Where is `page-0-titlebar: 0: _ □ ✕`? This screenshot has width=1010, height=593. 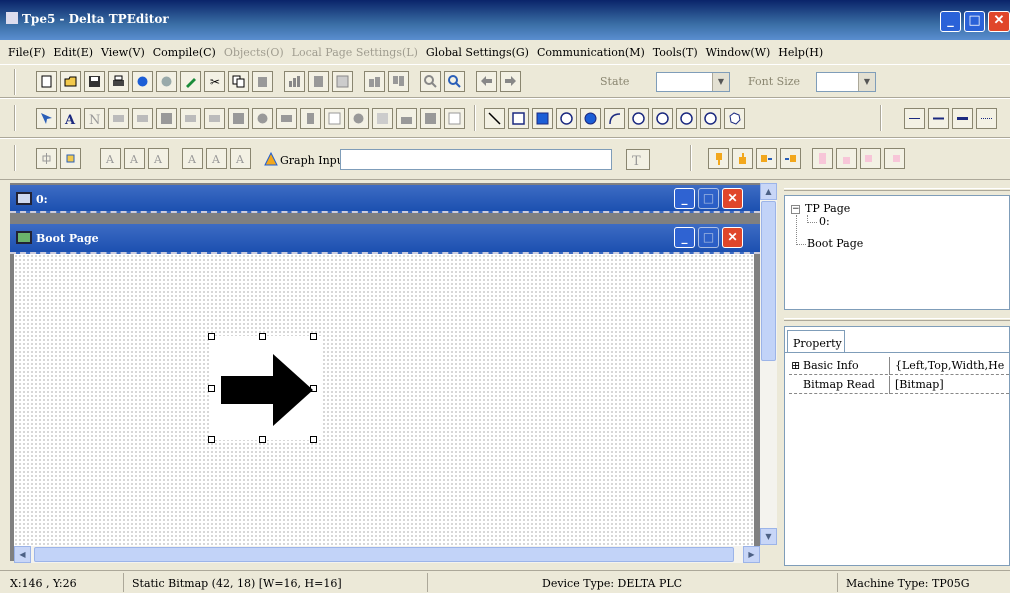
page-0-titlebar: 0: _ □ ✕ is located at coordinates (390, 199).